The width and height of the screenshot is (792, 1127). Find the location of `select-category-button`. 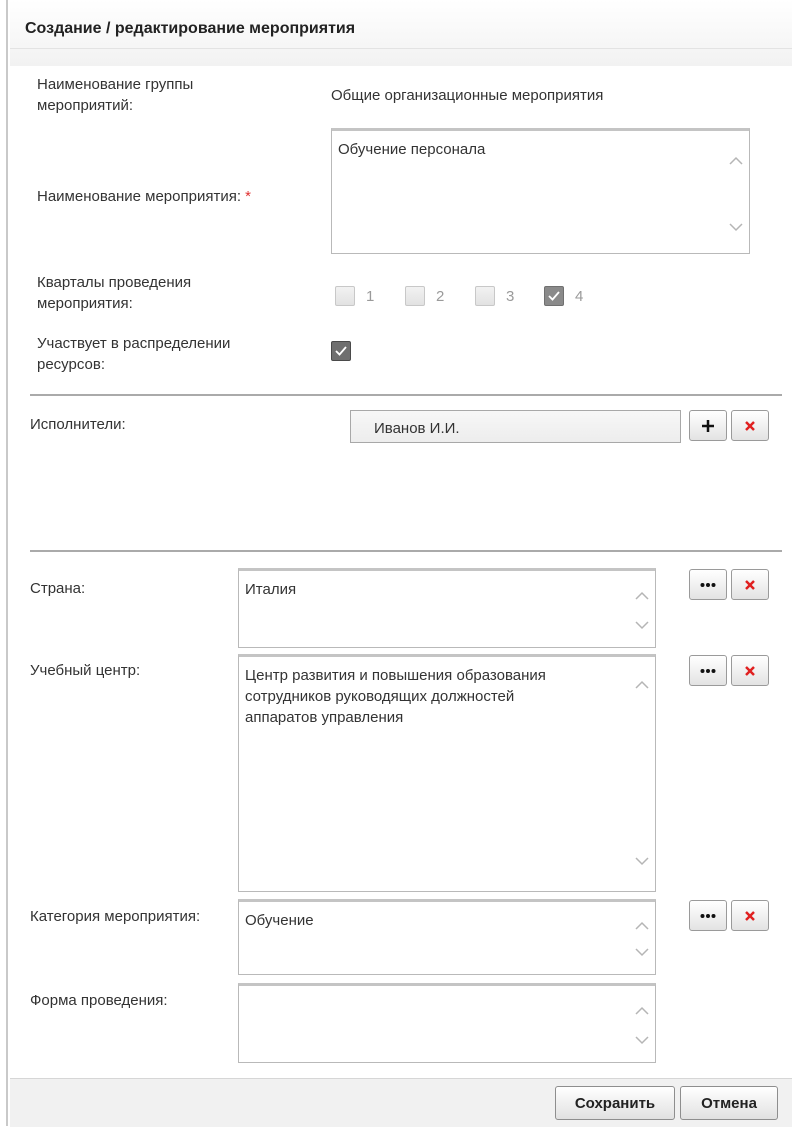

select-category-button is located at coordinates (708, 915).